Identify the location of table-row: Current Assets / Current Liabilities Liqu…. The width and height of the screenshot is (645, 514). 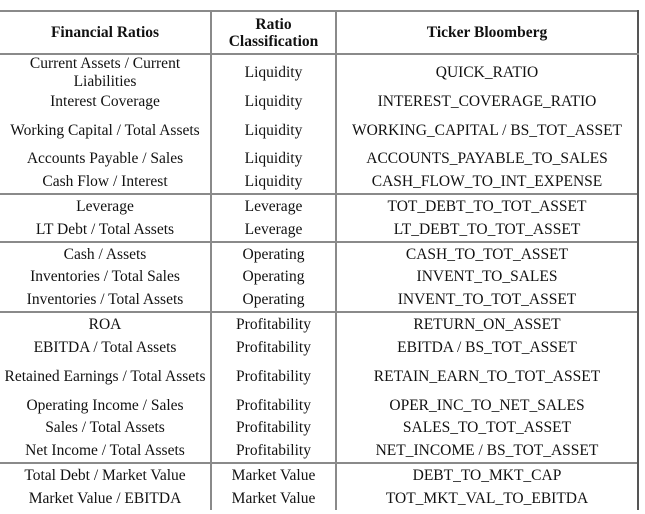
(319, 71).